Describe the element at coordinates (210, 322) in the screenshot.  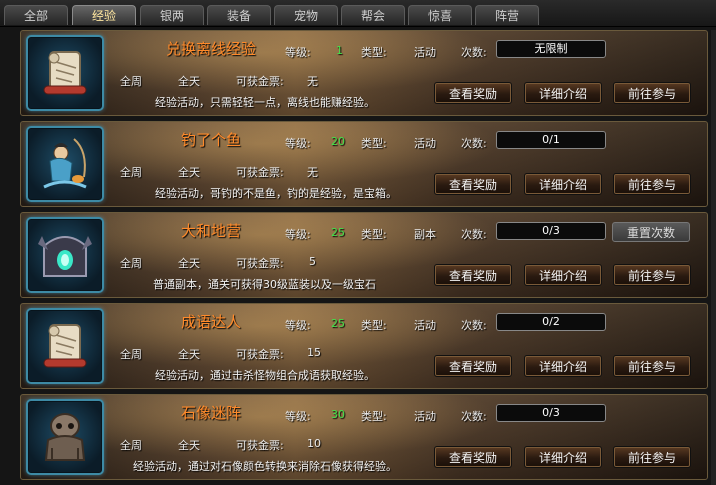
I see `activity-name: 成语达人` at that location.